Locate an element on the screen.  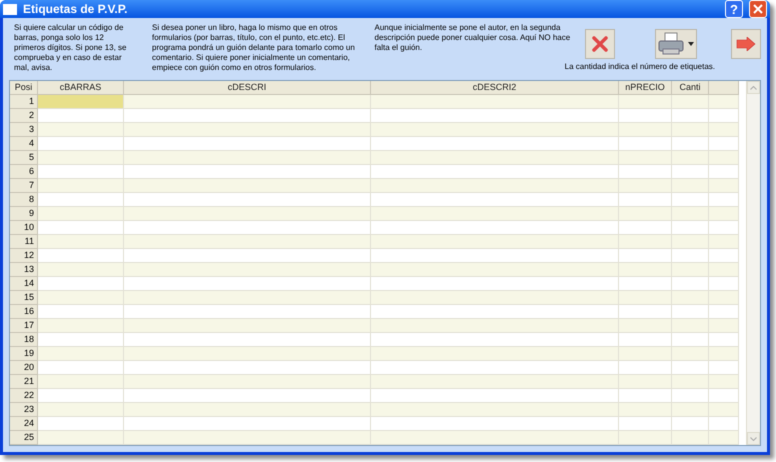
close-icon is located at coordinates (758, 9).